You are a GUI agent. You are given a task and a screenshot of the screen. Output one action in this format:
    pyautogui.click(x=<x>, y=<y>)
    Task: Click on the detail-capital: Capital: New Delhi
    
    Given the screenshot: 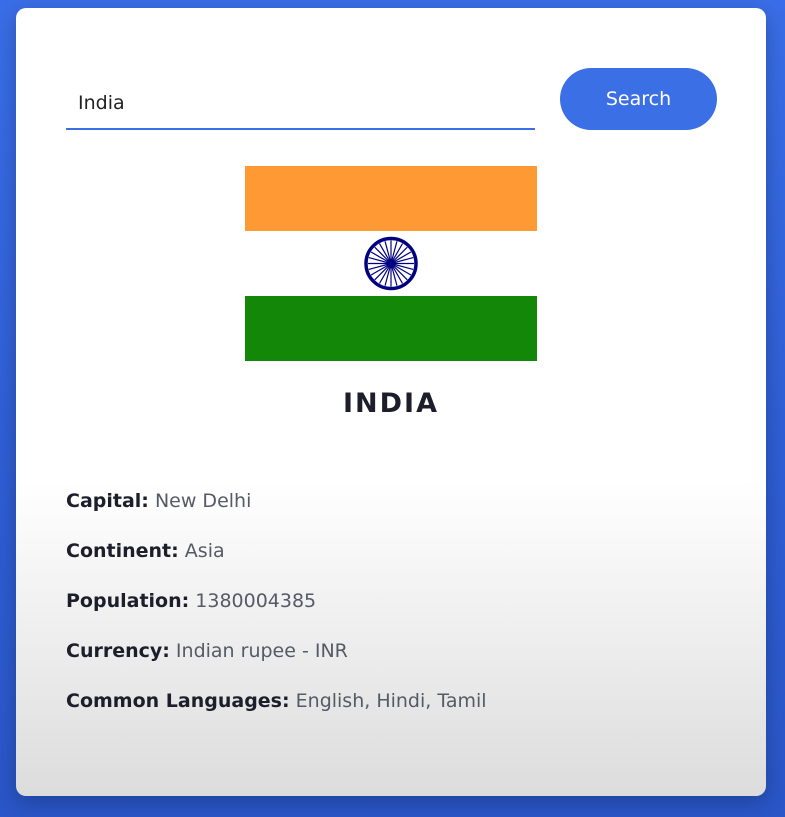 What is the action you would take?
    pyautogui.click(x=396, y=511)
    